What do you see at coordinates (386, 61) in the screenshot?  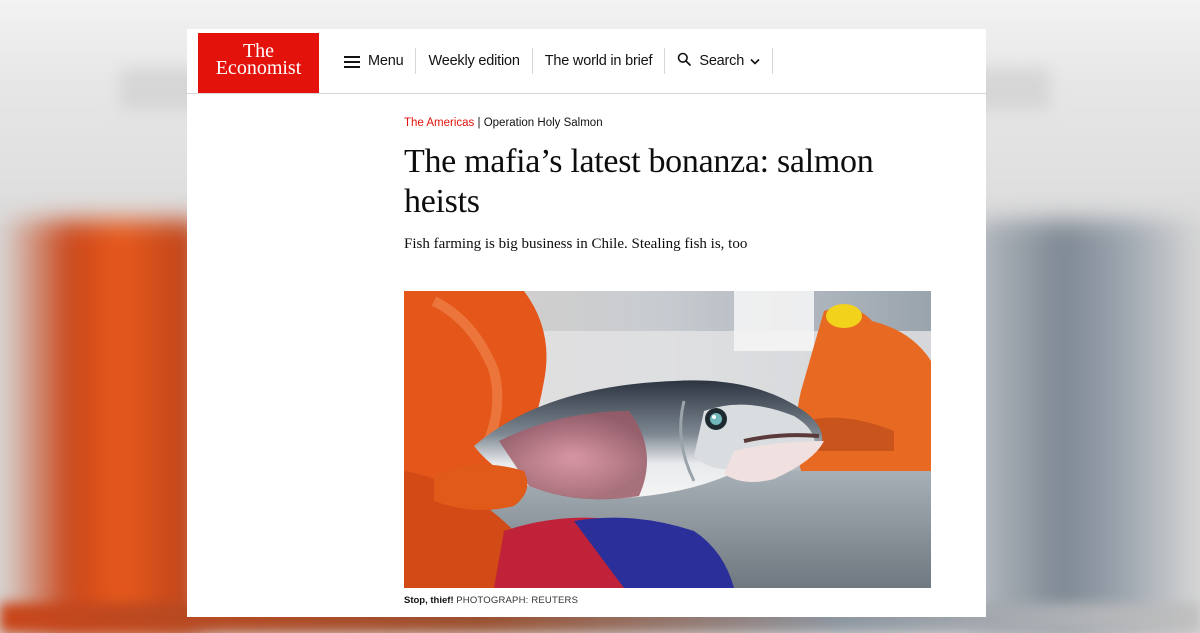 I see `menu-label: Menu` at bounding box center [386, 61].